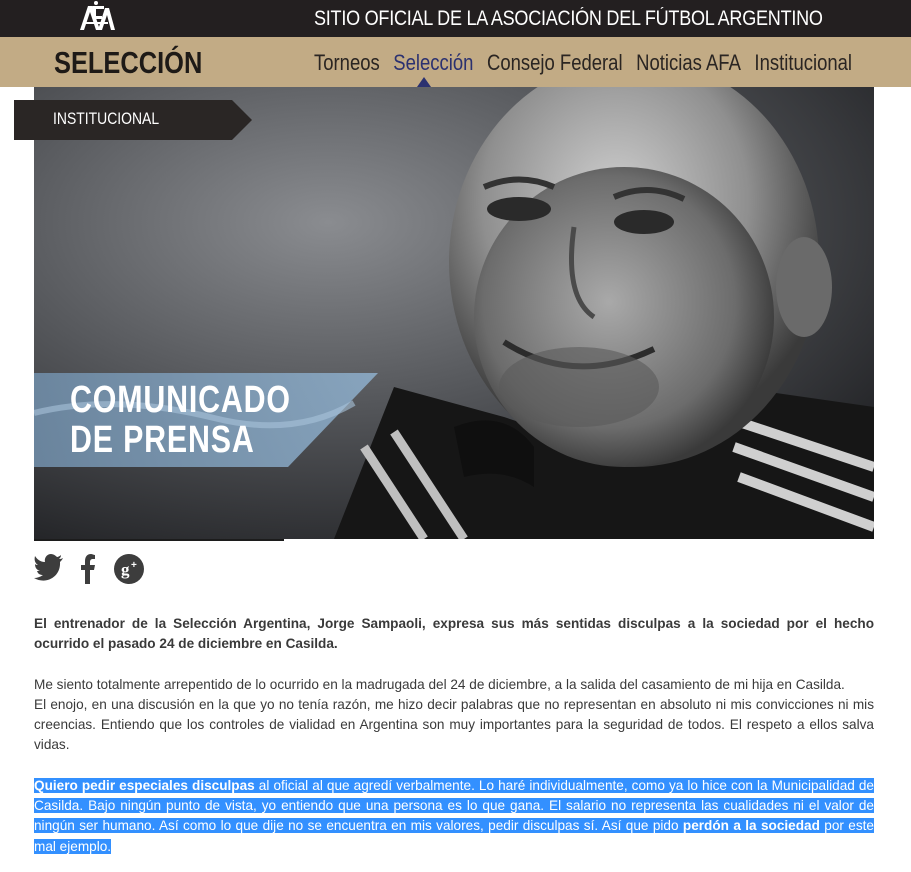  What do you see at coordinates (125, 569) in the screenshot?
I see `svg-text: g` at bounding box center [125, 569].